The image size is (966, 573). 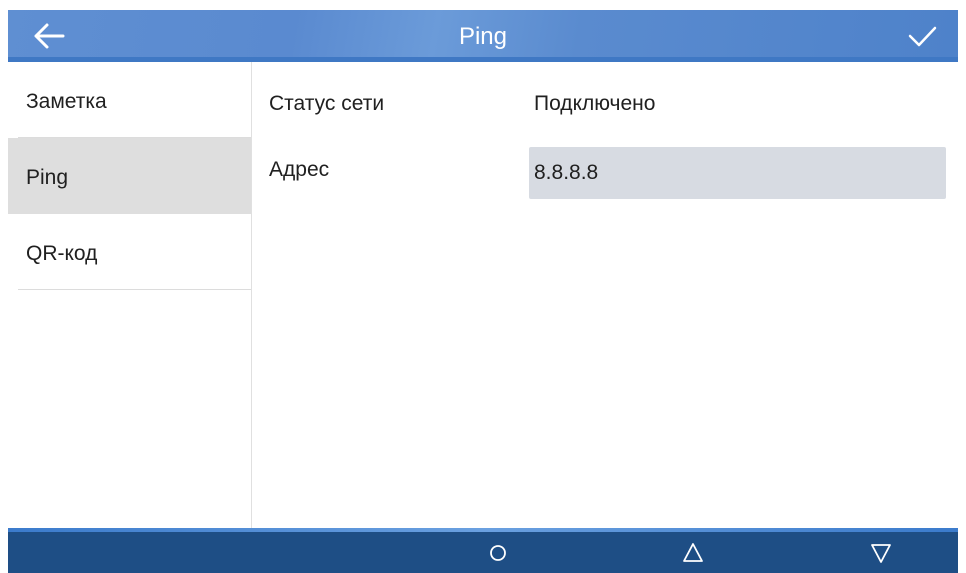 I want to click on page-up-button, so click(x=693, y=553).